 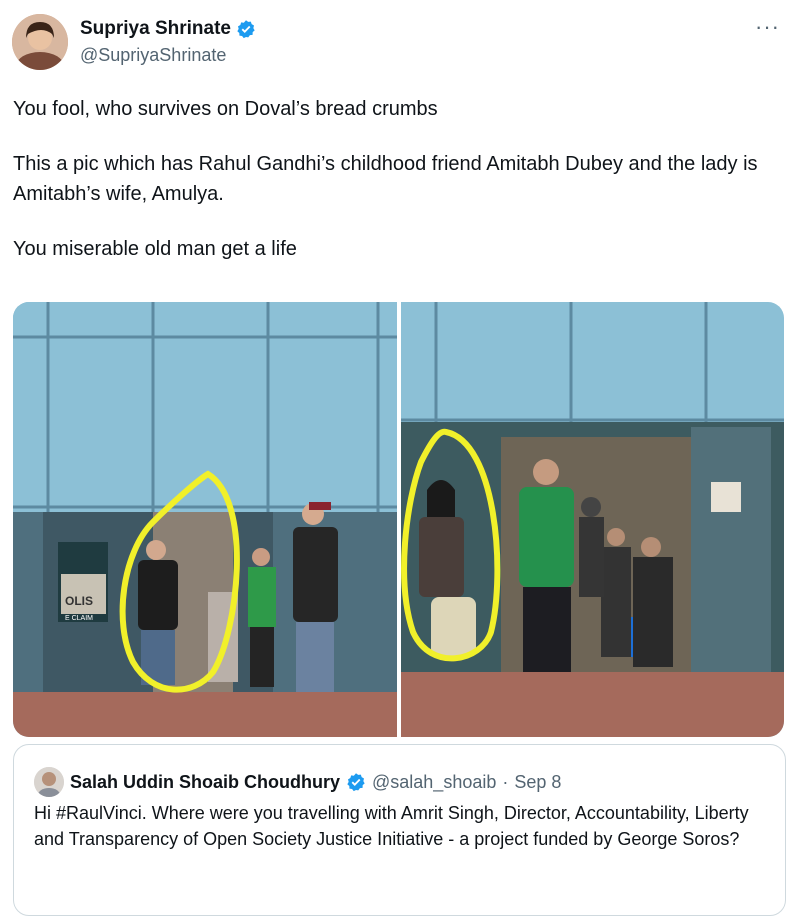 What do you see at coordinates (356, 782) in the screenshot?
I see `quoted-verified-badge-icon` at bounding box center [356, 782].